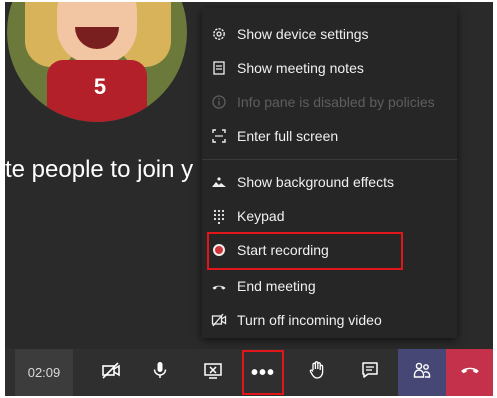 The height and width of the screenshot is (398, 497). I want to click on menu-item-label: Enter full screen, so click(288, 136).